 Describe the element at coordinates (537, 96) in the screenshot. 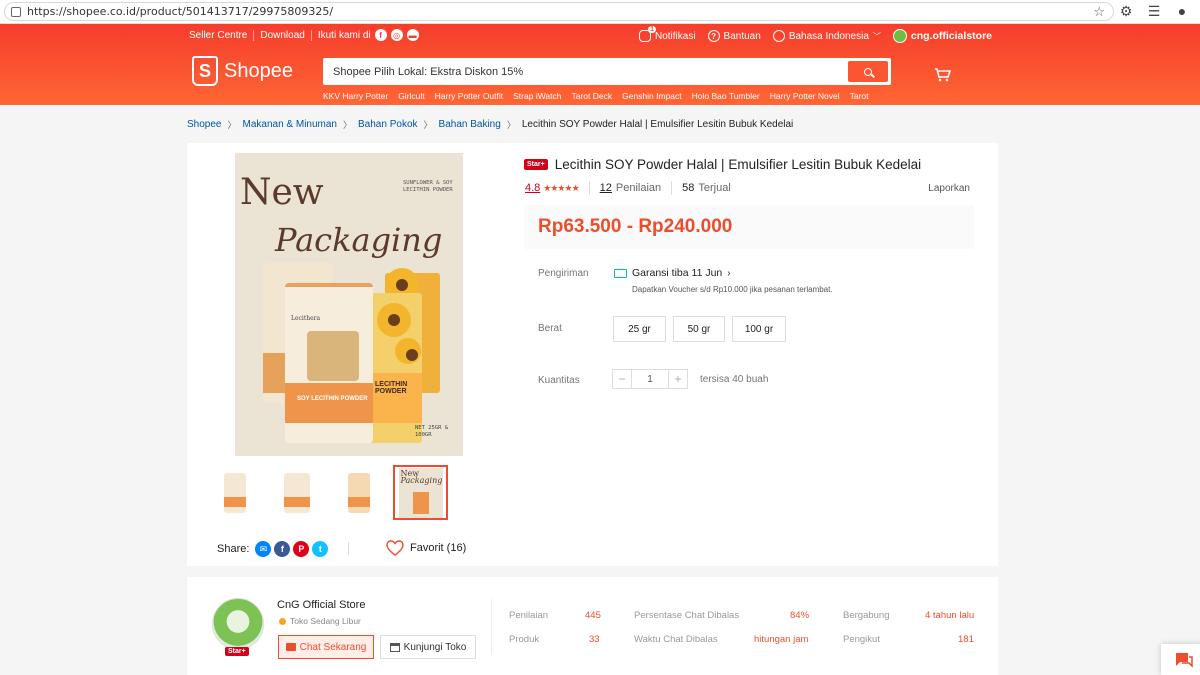

I see `suggestion-link: Strap iWatch` at that location.